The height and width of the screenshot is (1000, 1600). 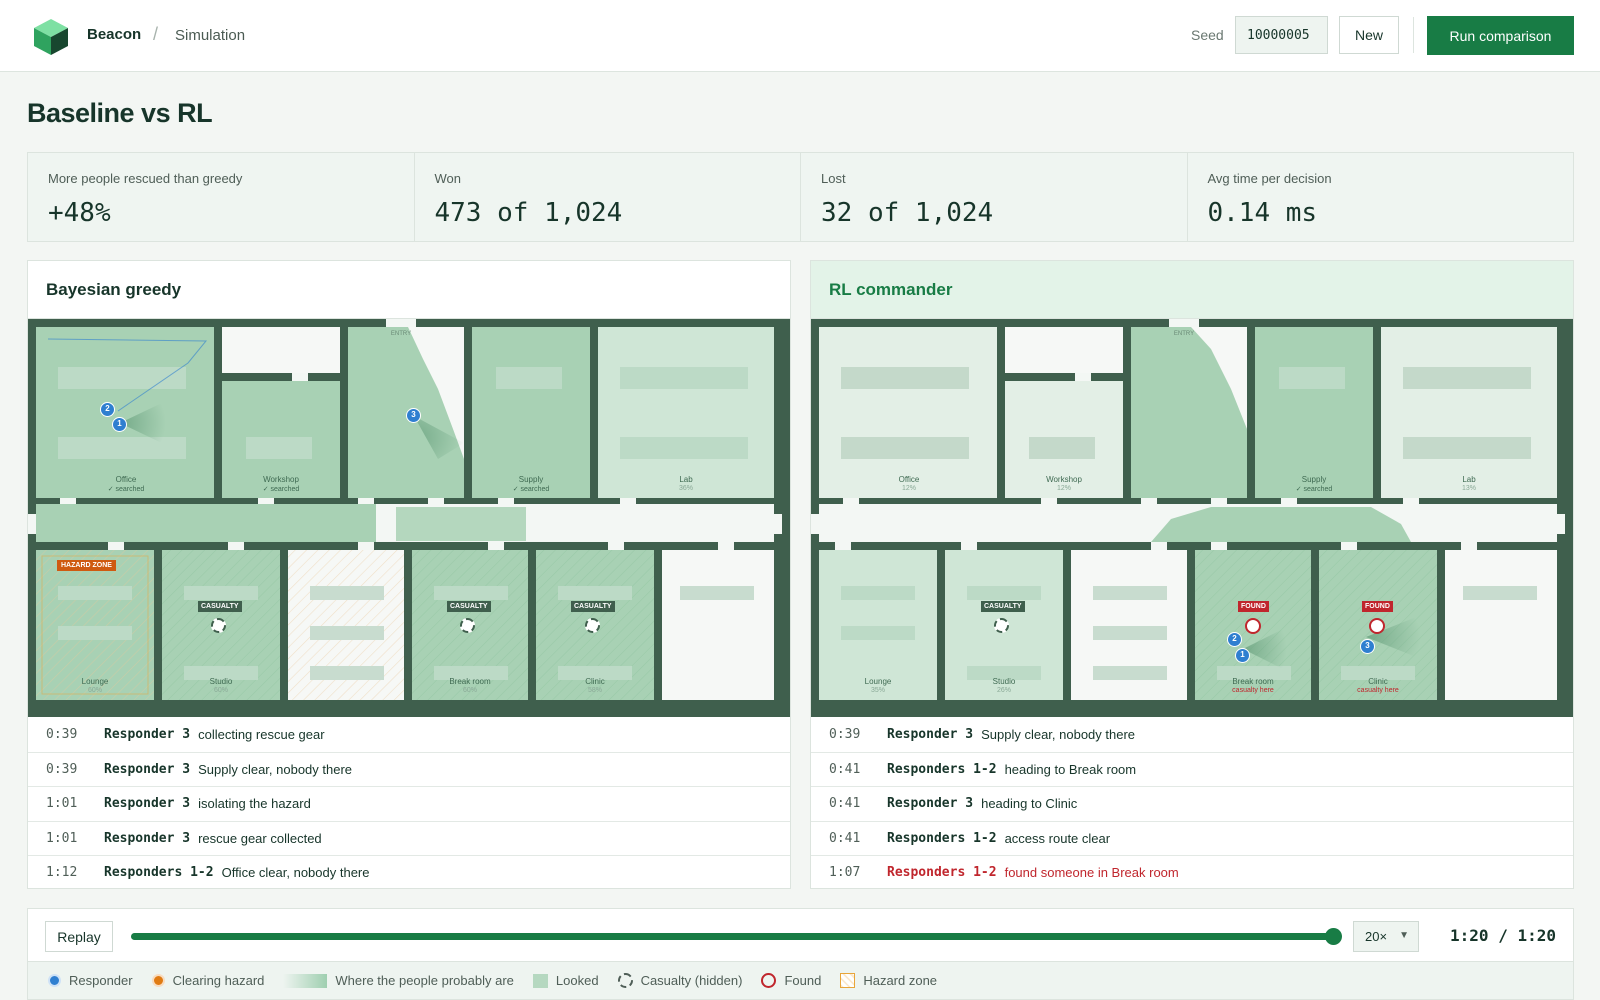 I want to click on legend-item: Hazard zone, so click(x=888, y=980).